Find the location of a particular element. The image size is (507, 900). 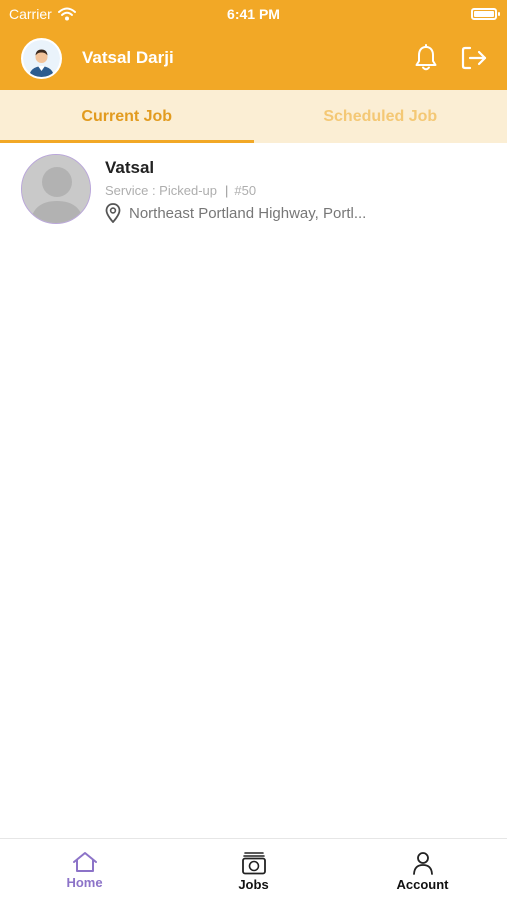

status-bar: Carrier 6:41 PM is located at coordinates (253, 14).